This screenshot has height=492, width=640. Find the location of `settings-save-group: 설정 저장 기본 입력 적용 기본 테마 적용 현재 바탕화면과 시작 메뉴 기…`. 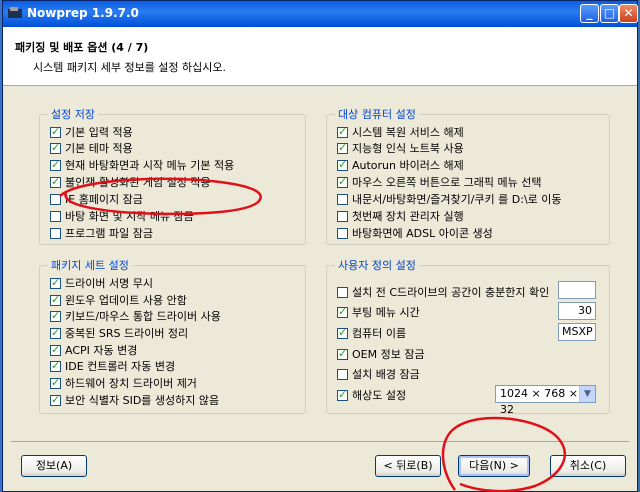

settings-save-group: 설정 저장 기본 입력 적용 기본 테마 적용 현재 바탕화면과 시작 메뉴 기… is located at coordinates (172, 176).